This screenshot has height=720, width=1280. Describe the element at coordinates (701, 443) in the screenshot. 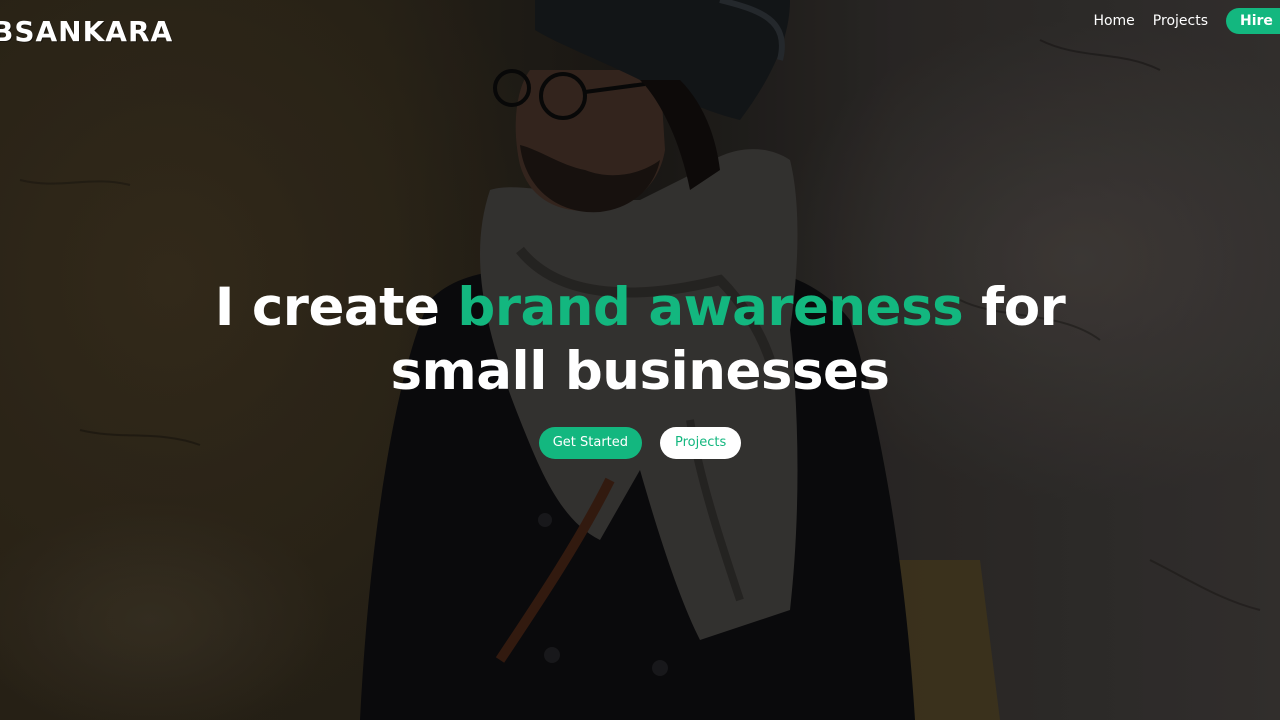

I see `projects-button: Projects` at that location.